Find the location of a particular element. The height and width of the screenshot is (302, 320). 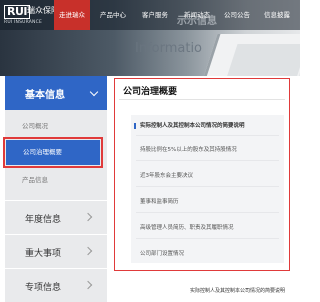

nav-products: 产品中心 is located at coordinates (113, 15).